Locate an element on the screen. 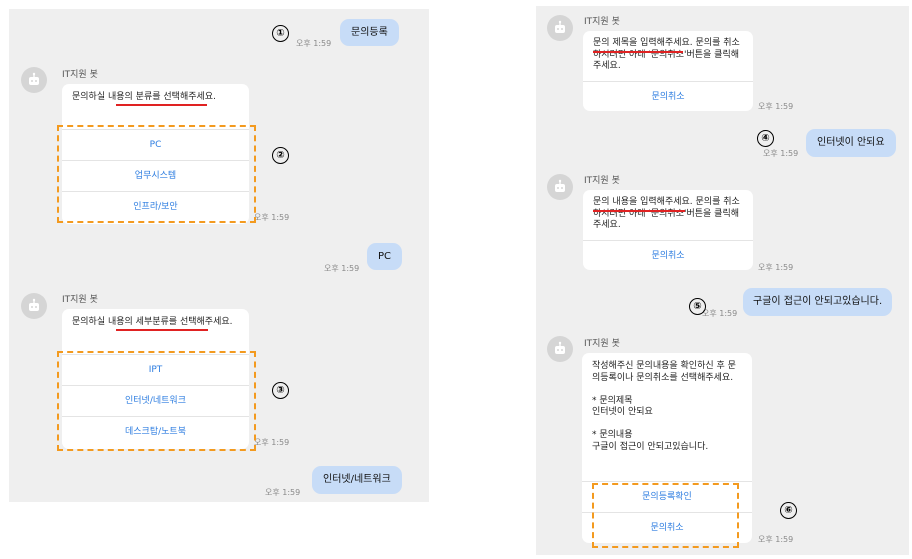 This screenshot has width=912, height=559. user-message-bubble: 인터넷이 안되요 is located at coordinates (851, 143).